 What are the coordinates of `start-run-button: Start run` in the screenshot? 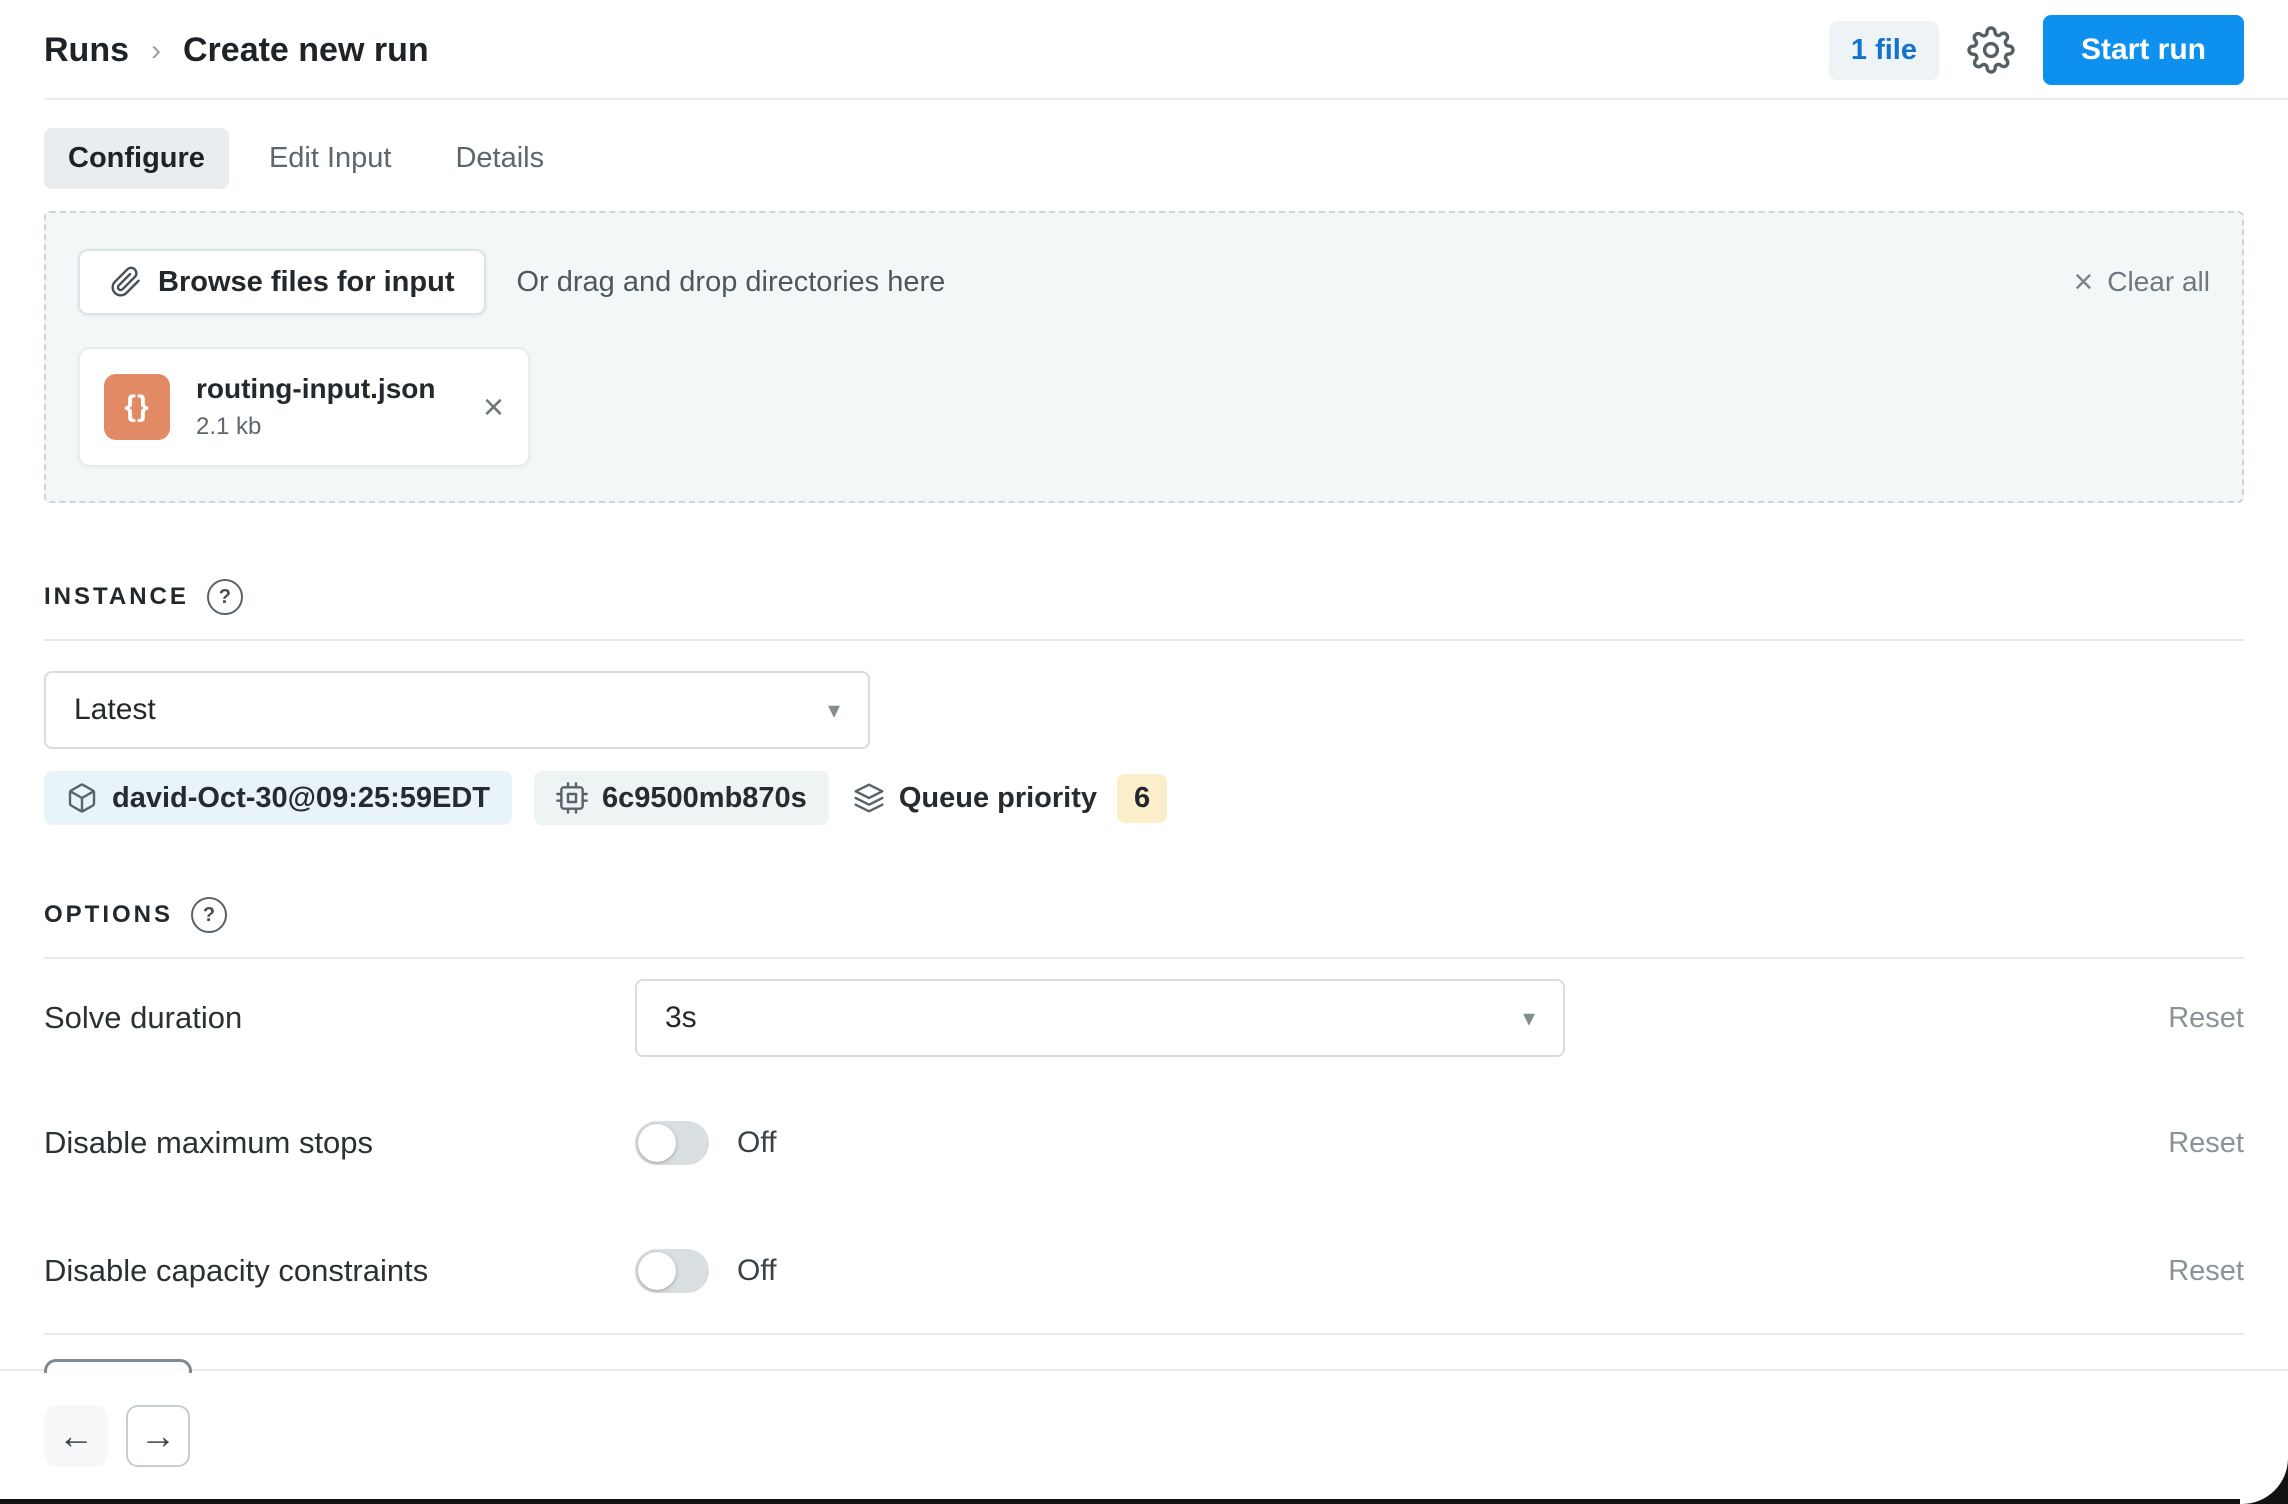 It's located at (2143, 50).